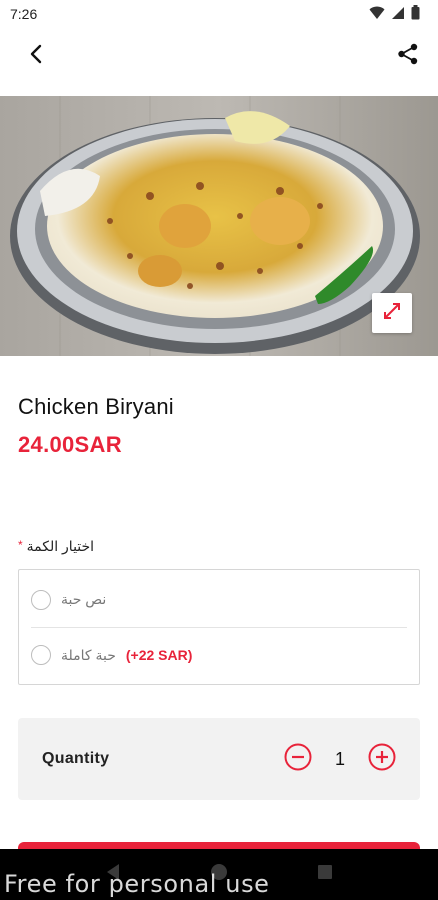  I want to click on product-price: 24.00SAR, so click(70, 444).